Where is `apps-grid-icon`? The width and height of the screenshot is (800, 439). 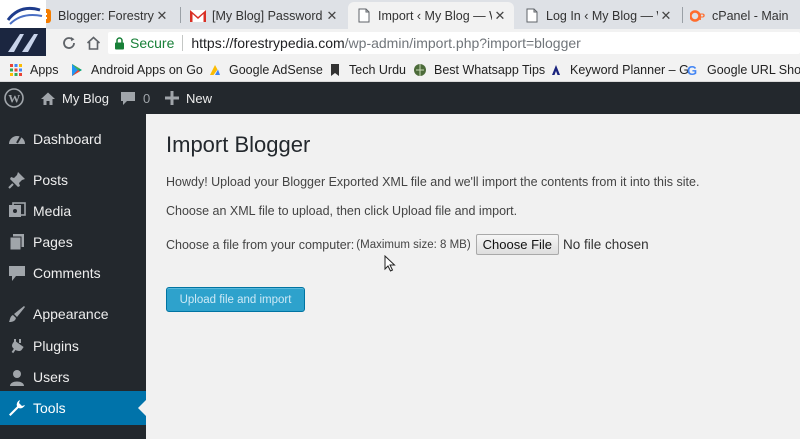 apps-grid-icon is located at coordinates (16, 70).